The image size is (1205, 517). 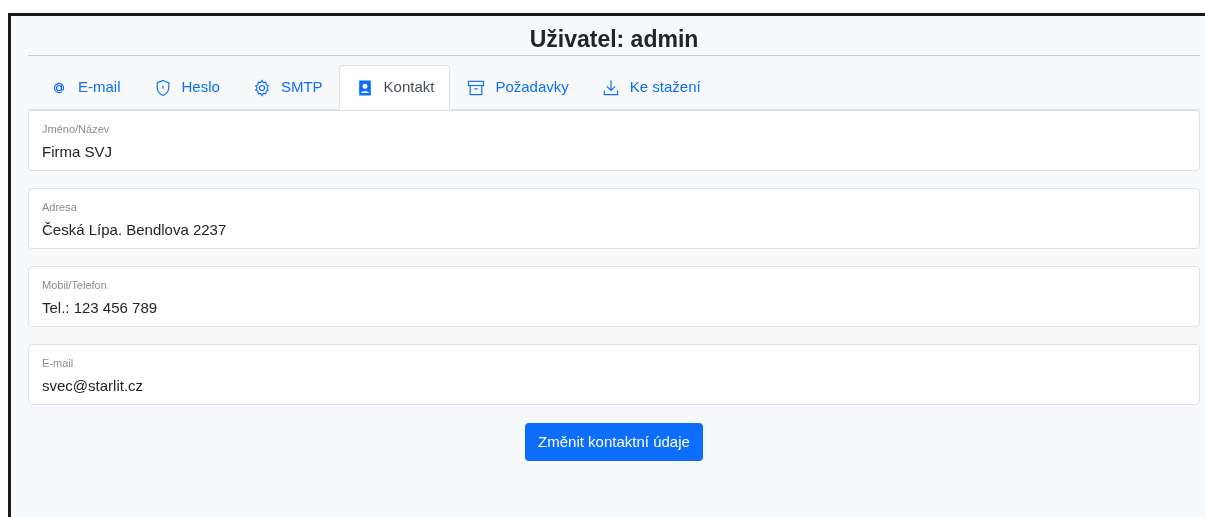 I want to click on tab: E-mail, so click(x=85, y=87).